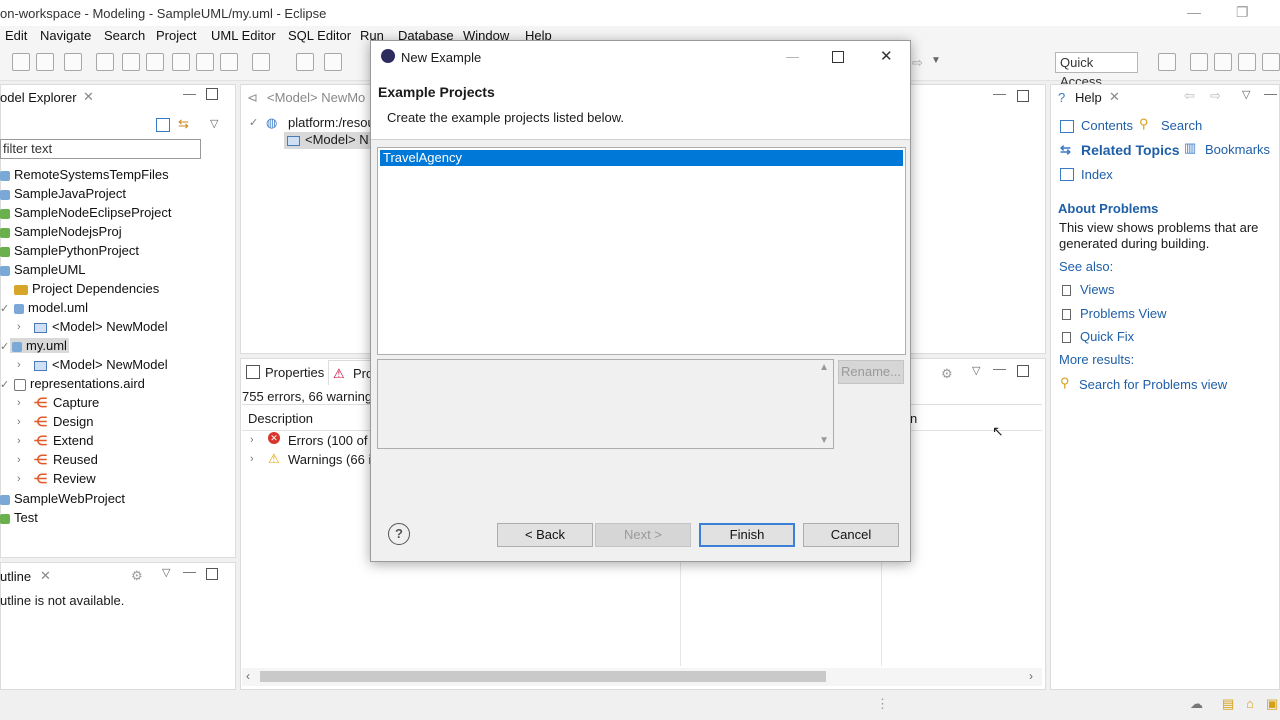  Describe the element at coordinates (316, 97) in the screenshot. I see `editor-tab: <Model> NewMo` at that location.